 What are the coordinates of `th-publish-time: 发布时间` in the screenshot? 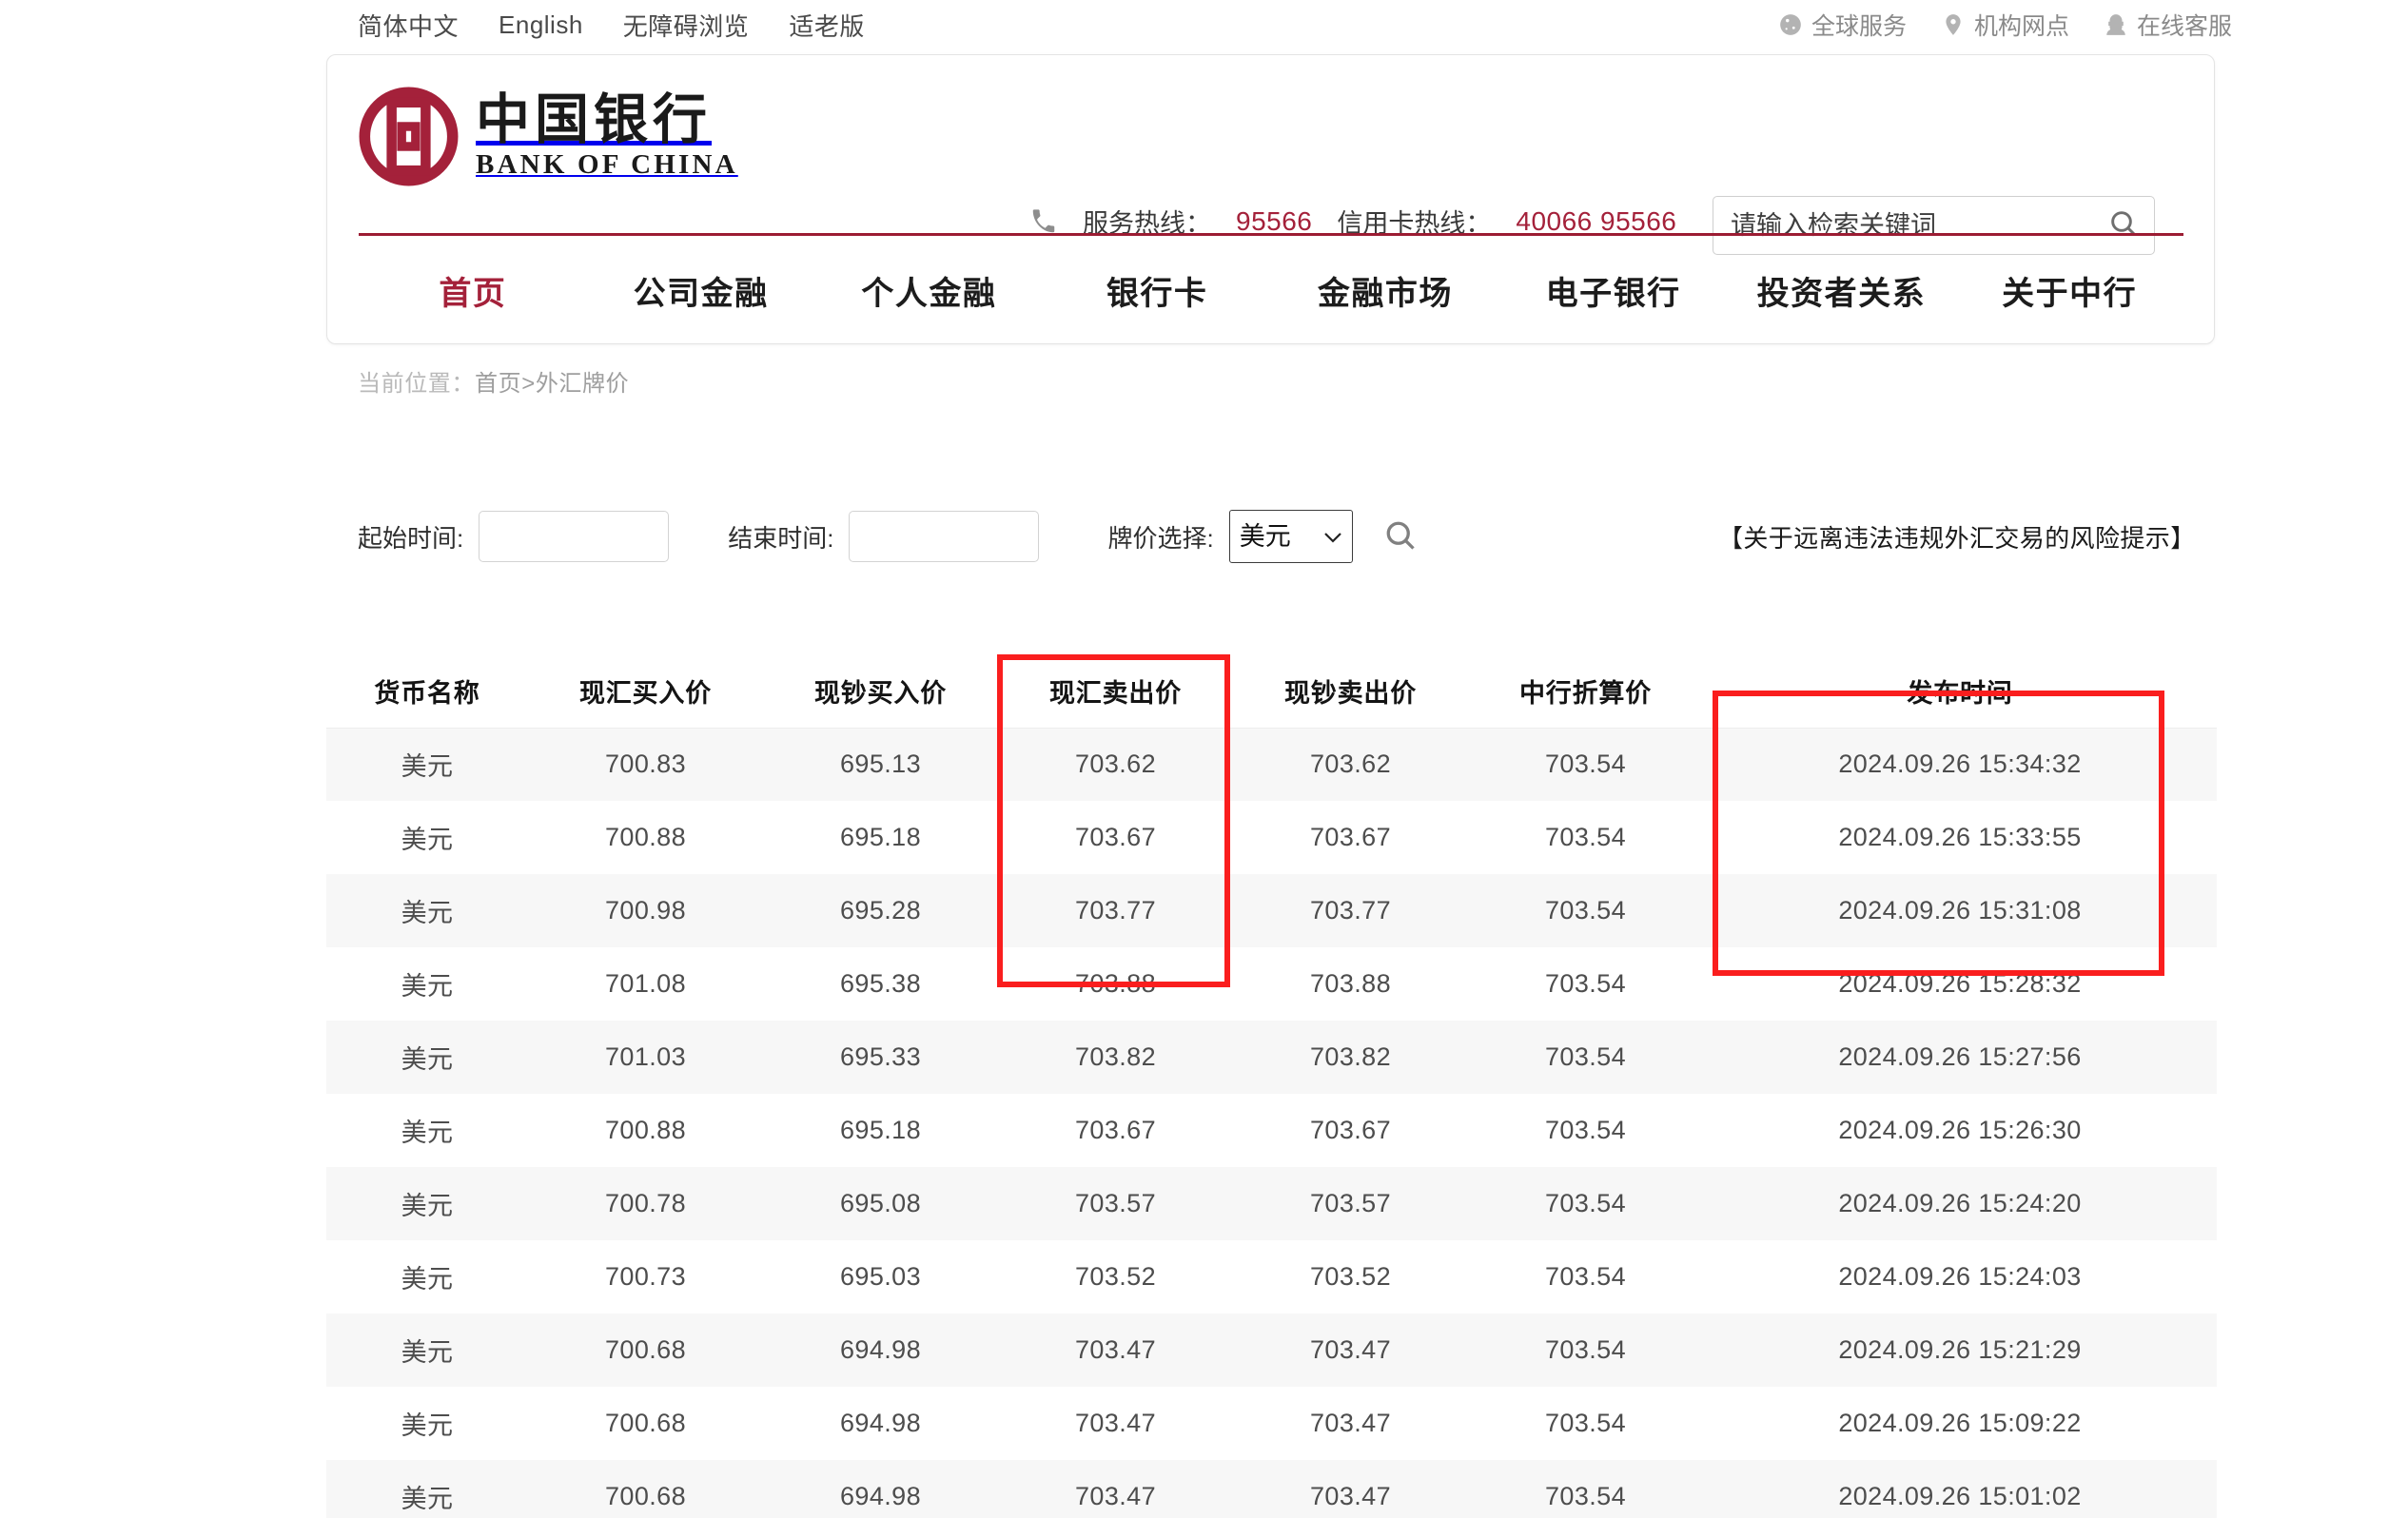 It's located at (1960, 691).